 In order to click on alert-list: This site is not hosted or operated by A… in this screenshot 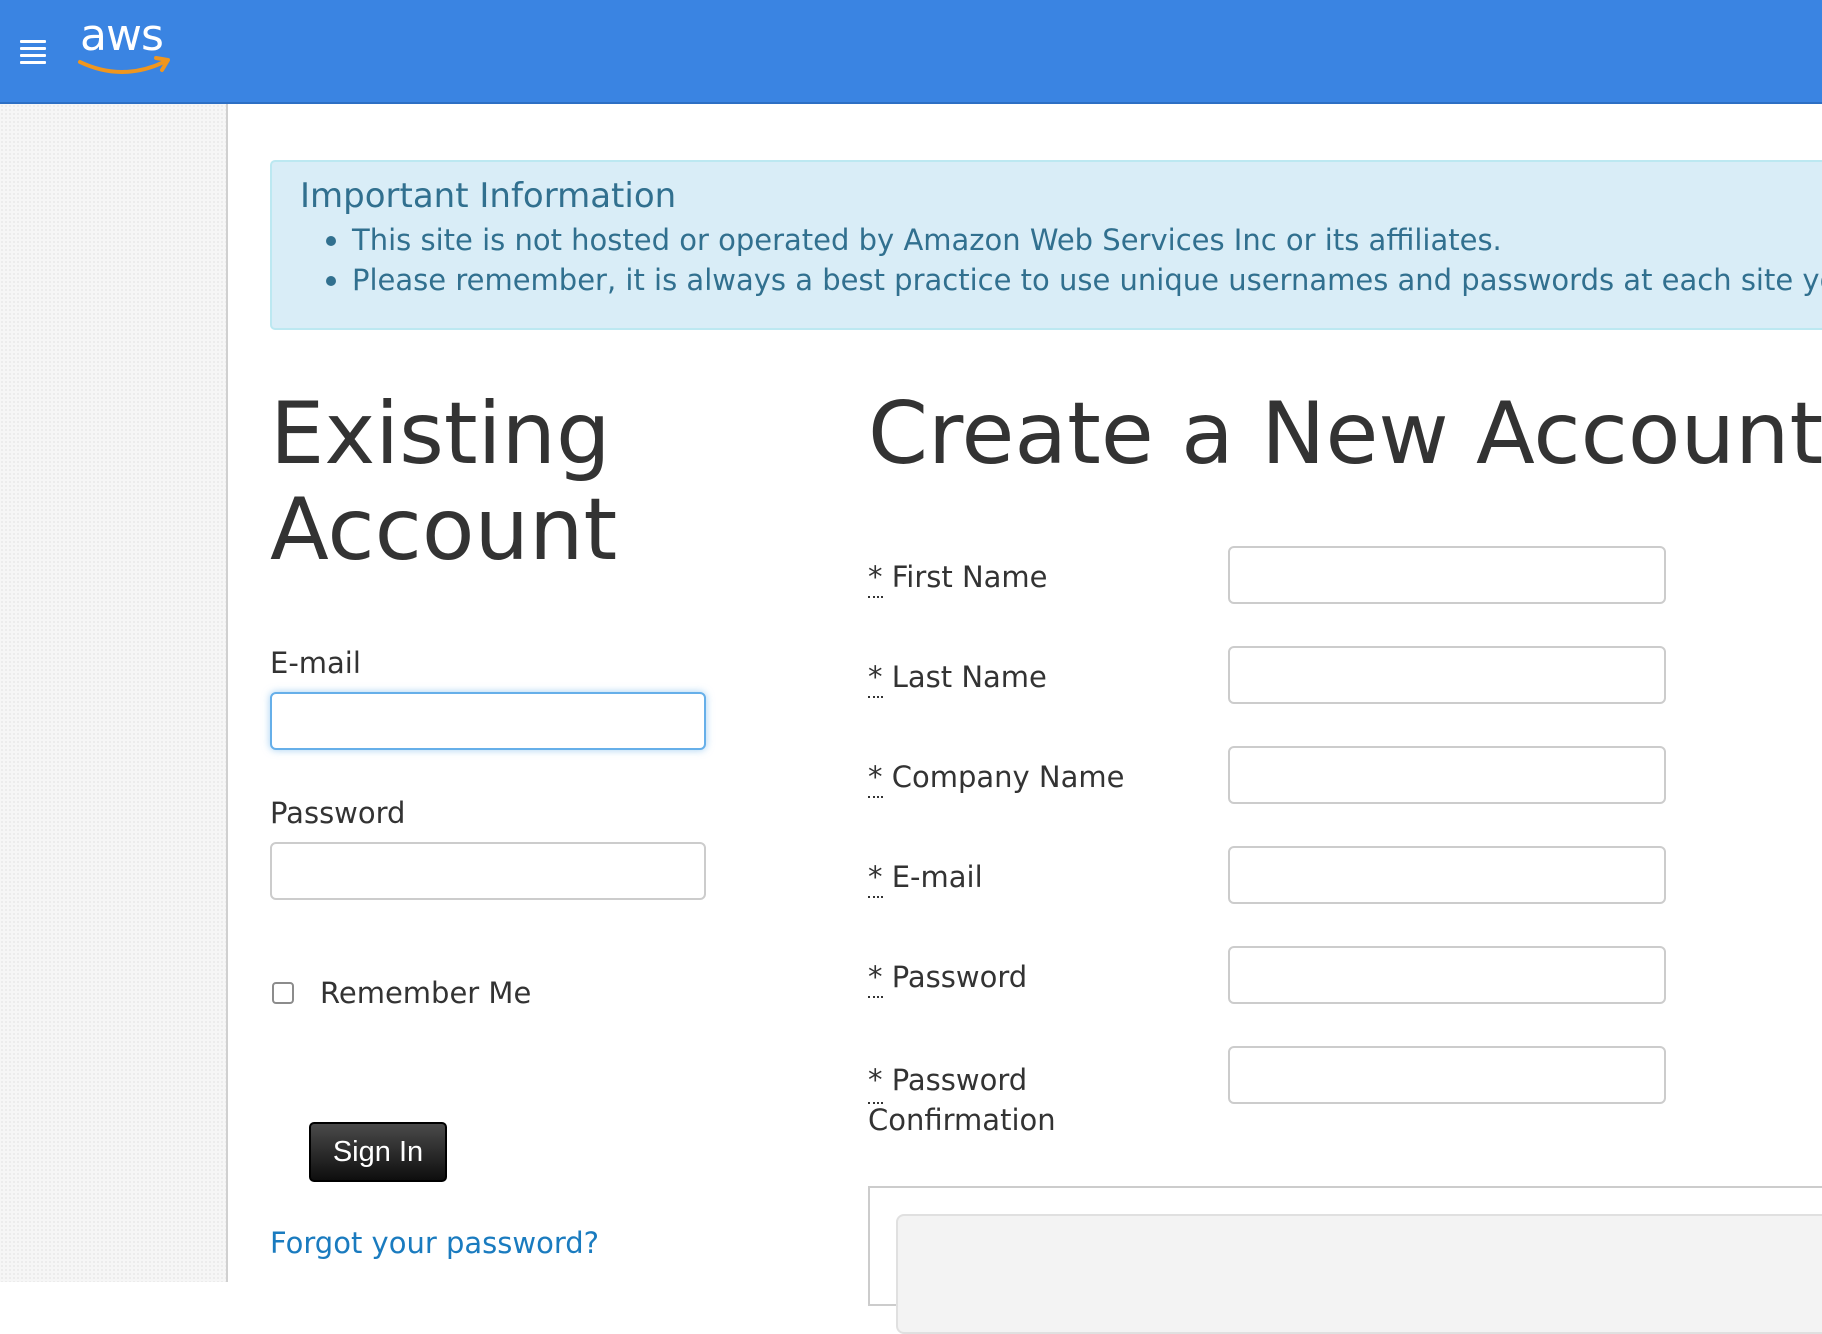, I will do `click(1074, 260)`.